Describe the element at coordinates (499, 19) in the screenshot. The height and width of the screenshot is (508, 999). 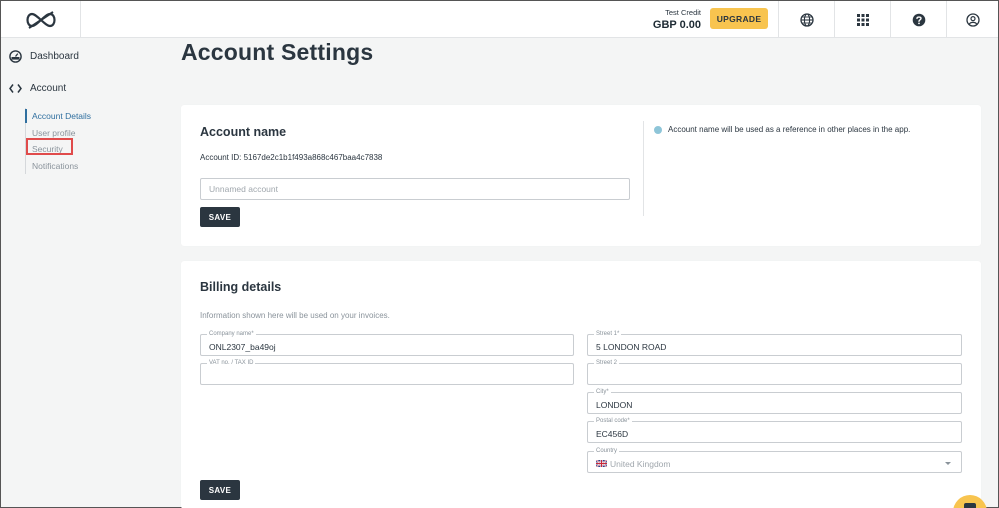
I see `top-bar: Test Credit GBP 0.00 UPGRADE` at that location.